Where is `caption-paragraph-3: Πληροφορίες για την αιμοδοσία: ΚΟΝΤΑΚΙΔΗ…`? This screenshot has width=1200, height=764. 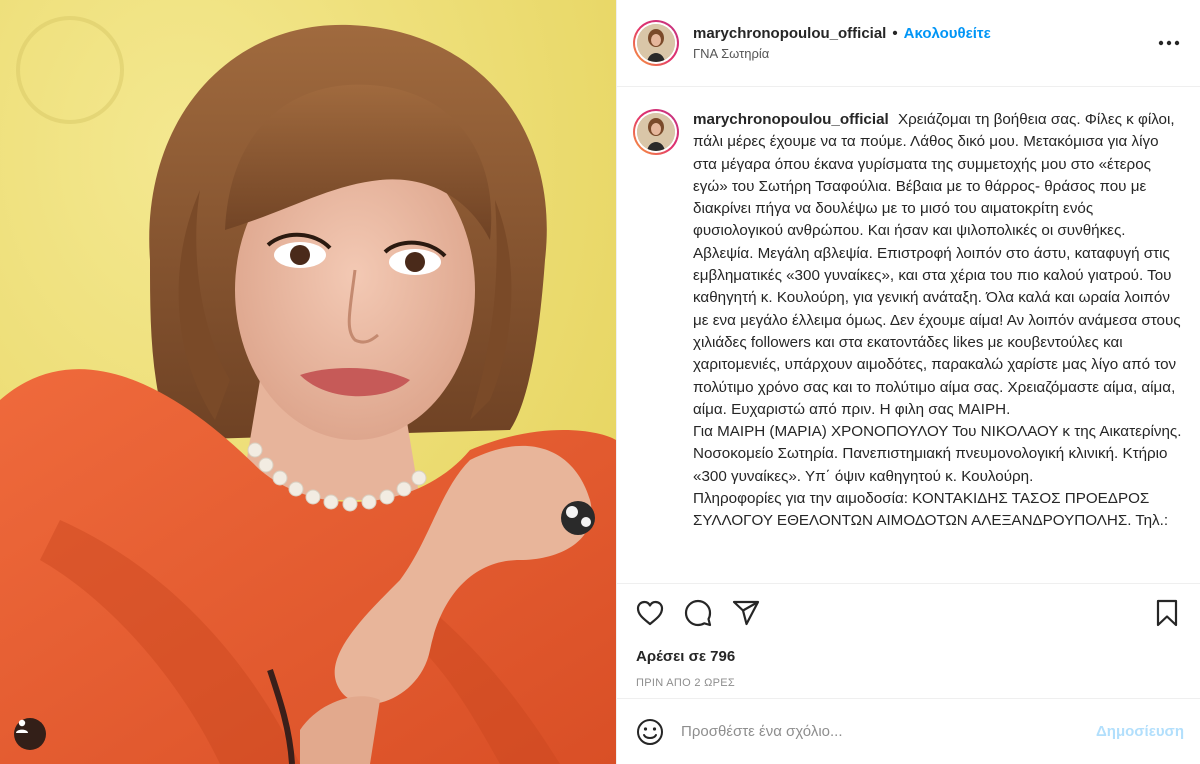
caption-paragraph-3: Πληροφορίες για την αιμοδοσία: ΚΟΝΤΑΚΙΔΗ… is located at coordinates (931, 510).